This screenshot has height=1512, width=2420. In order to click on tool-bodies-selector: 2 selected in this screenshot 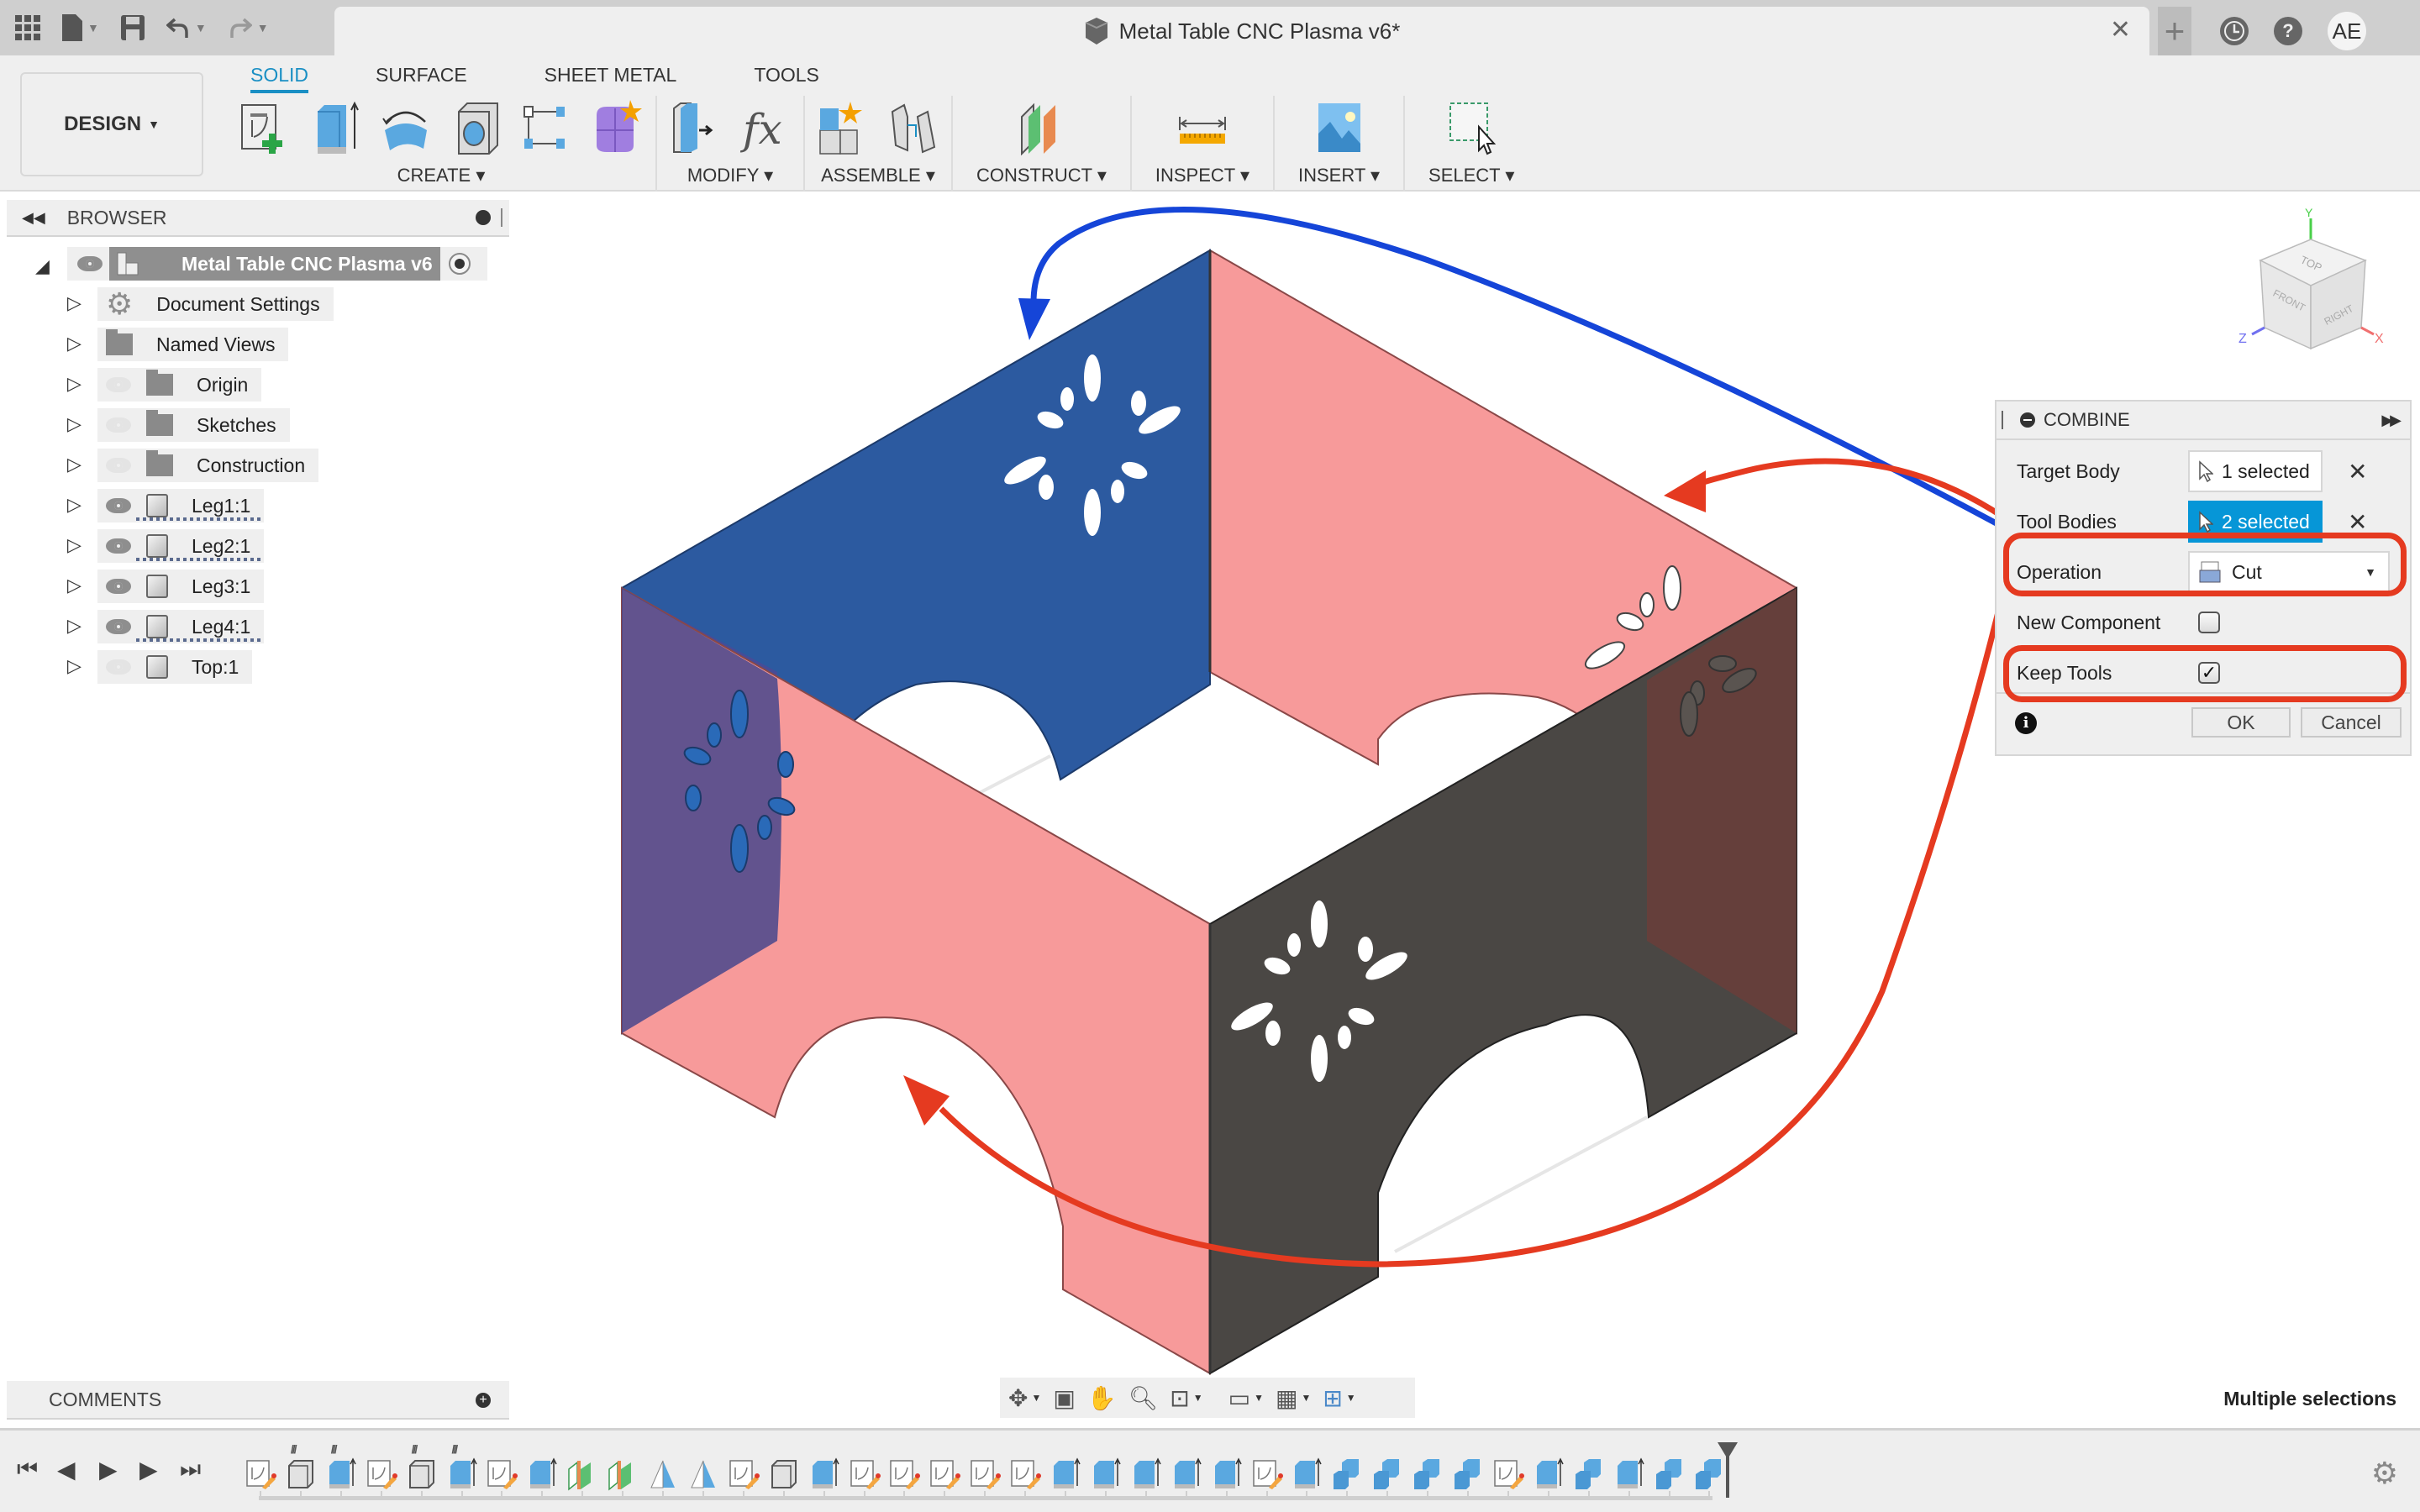, I will do `click(2255, 522)`.